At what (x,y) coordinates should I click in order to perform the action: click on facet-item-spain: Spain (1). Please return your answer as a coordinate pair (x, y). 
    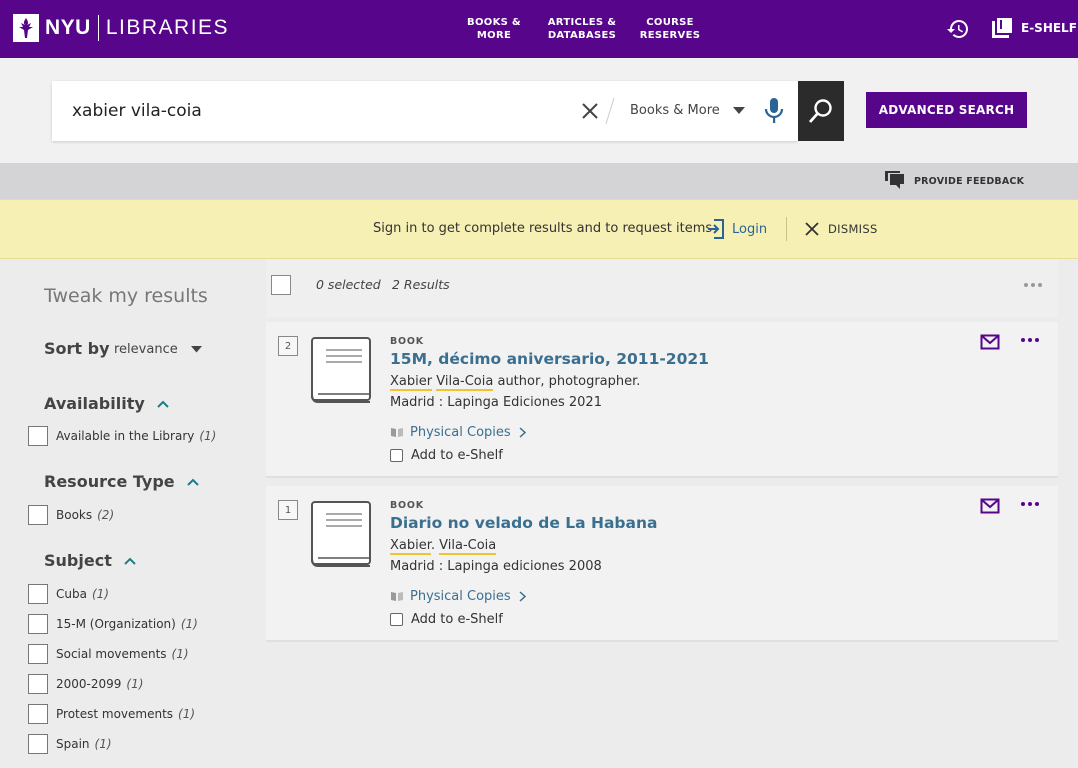
    Looking at the image, I should click on (70, 744).